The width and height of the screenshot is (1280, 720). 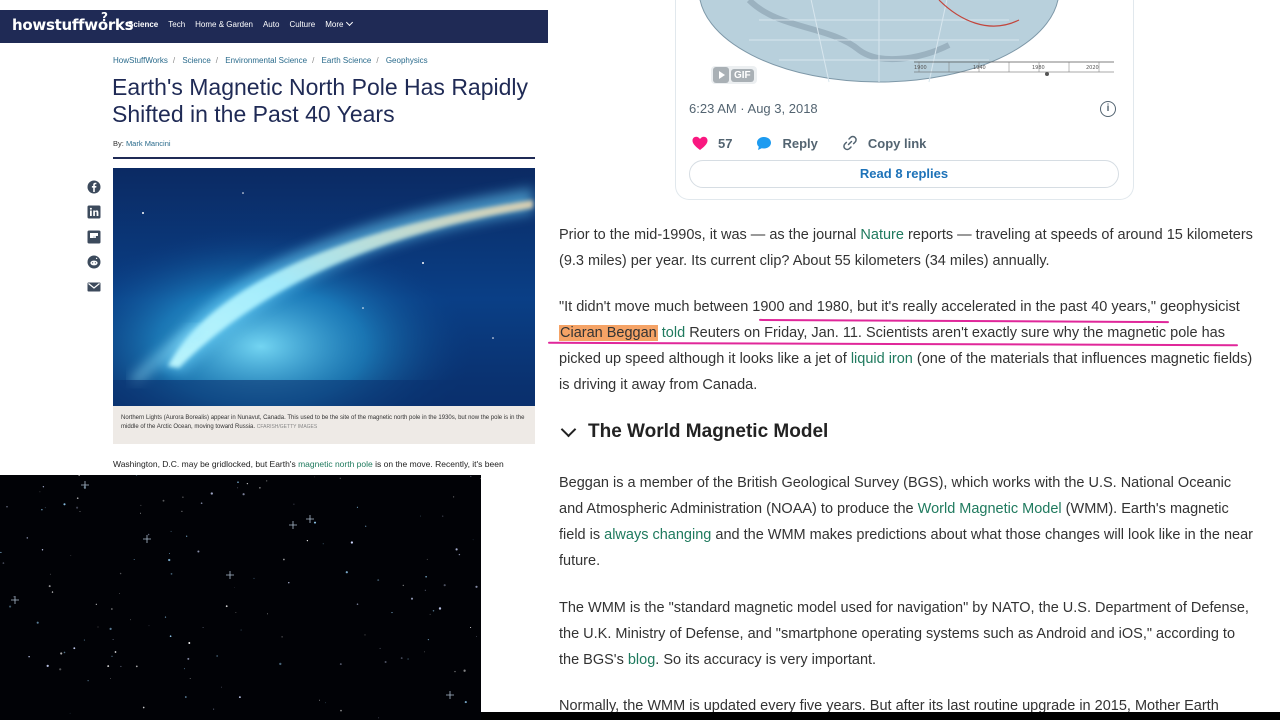 I want to click on breadcrumb-item: Geophysics, so click(x=407, y=60).